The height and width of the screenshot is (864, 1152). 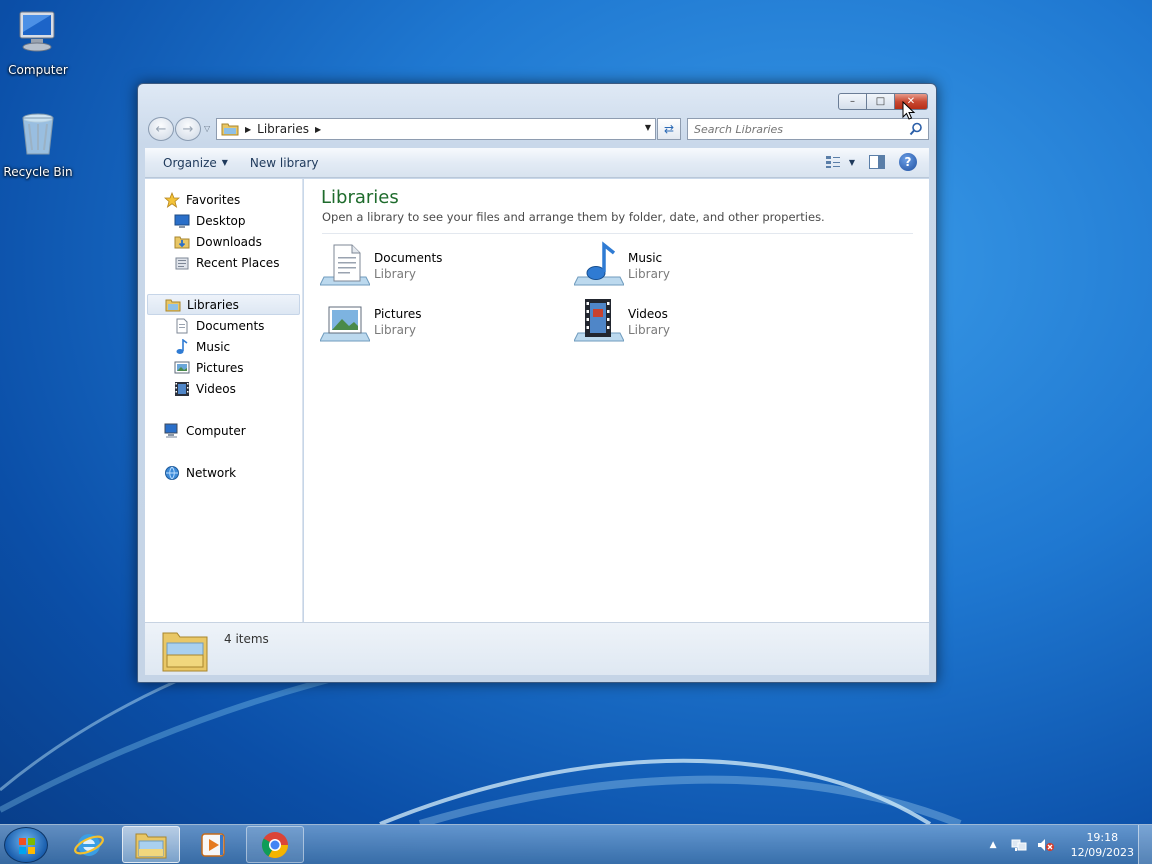 I want to click on documents-library-icon, so click(x=345, y=265).